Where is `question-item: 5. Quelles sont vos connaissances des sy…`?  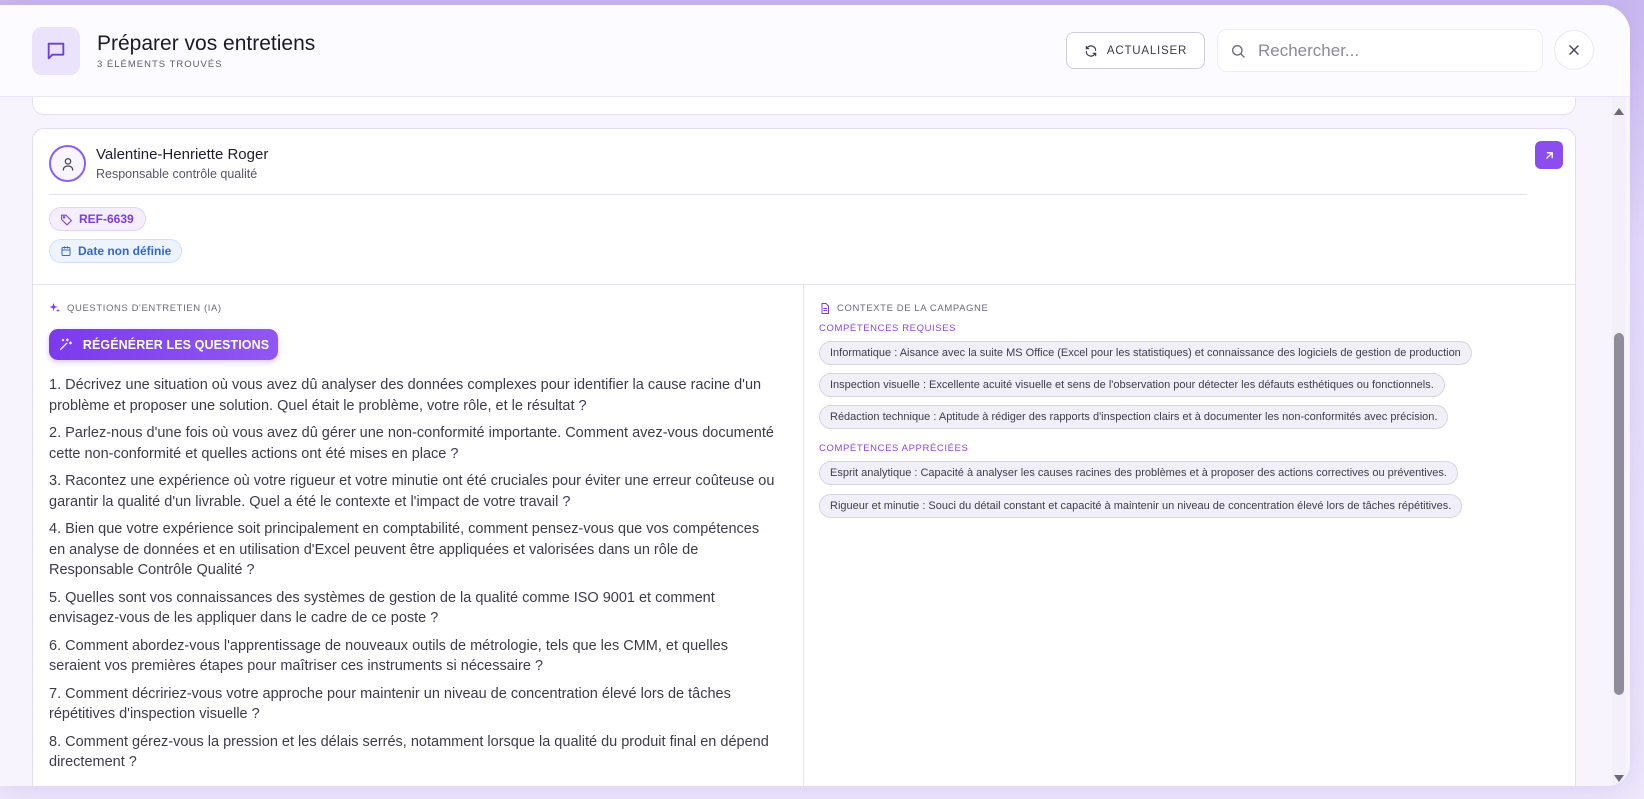
question-item: 5. Quelles sont vos connaissances des sy… is located at coordinates (382, 608).